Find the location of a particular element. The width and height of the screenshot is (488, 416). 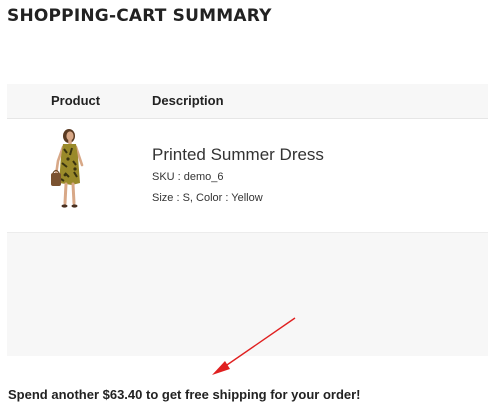

product-attributes: Size : S, Color : Yellow is located at coordinates (207, 198).